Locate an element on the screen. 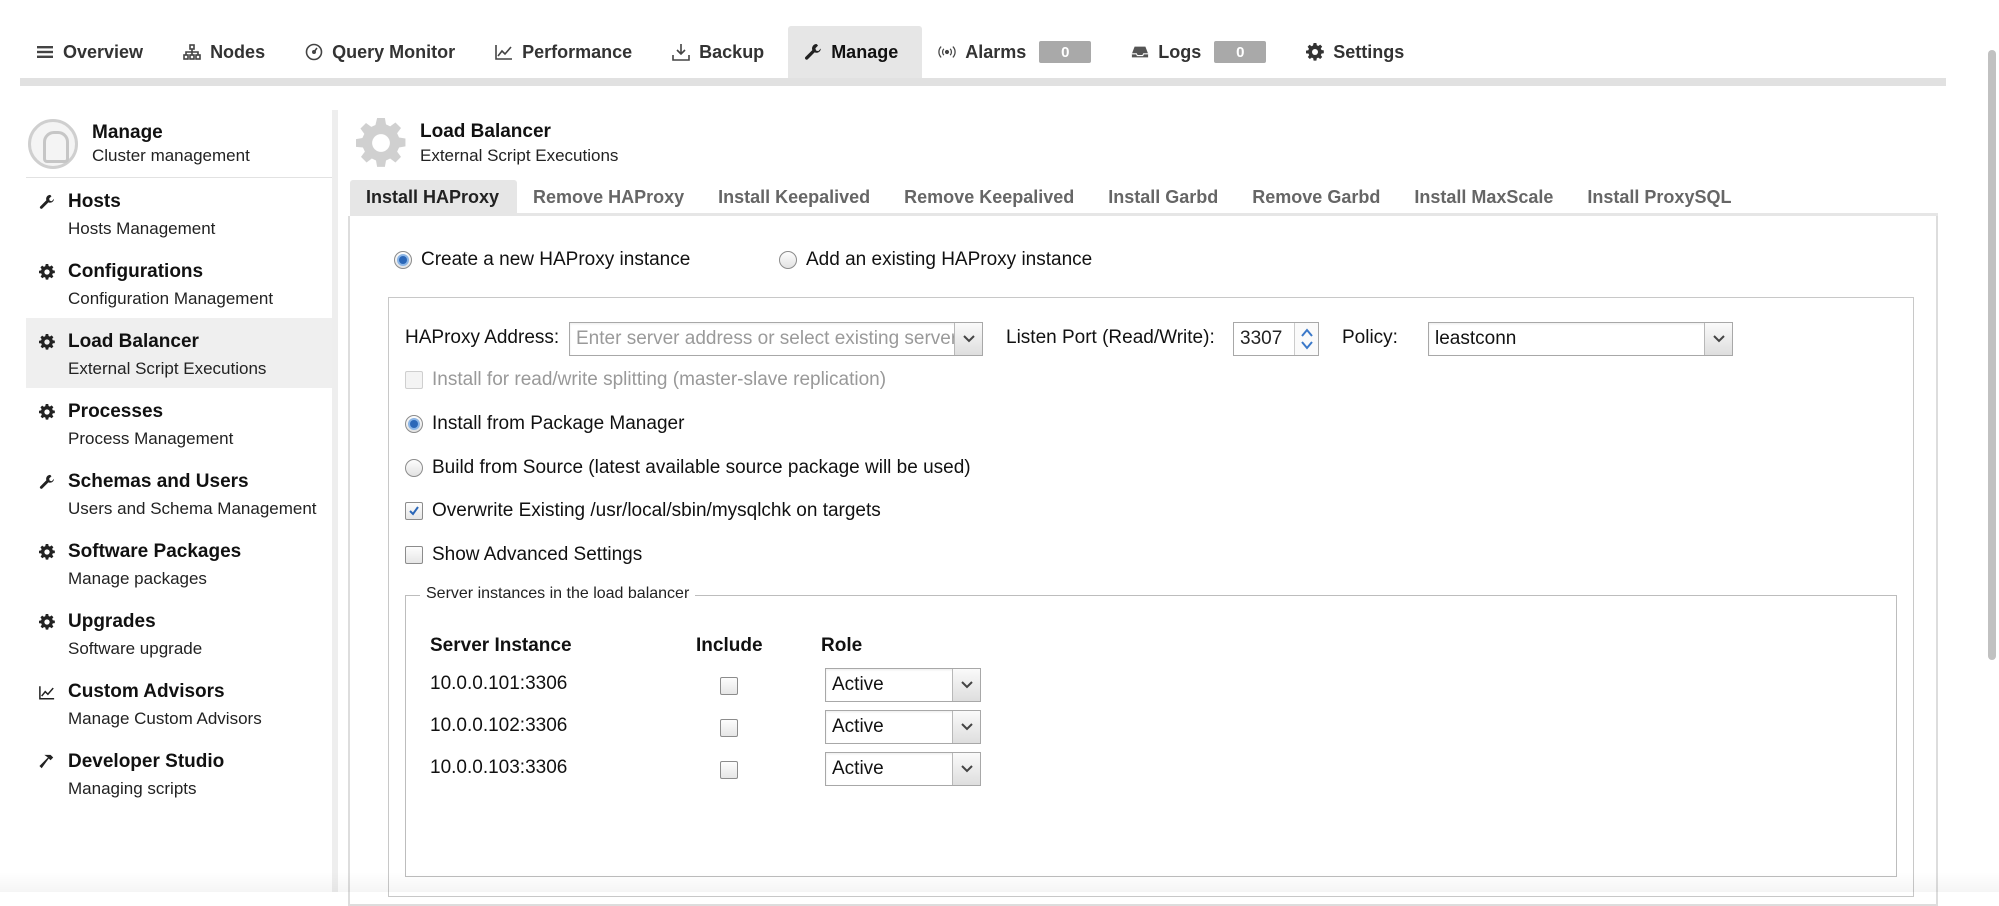 Image resolution: width=1999 pixels, height=906 pixels. manage-logo-icon is located at coordinates (53, 143).